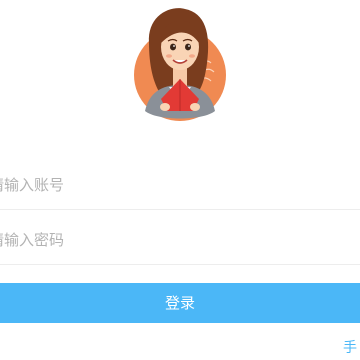 The width and height of the screenshot is (360, 360). I want to click on login-button: 登录, so click(180, 303).